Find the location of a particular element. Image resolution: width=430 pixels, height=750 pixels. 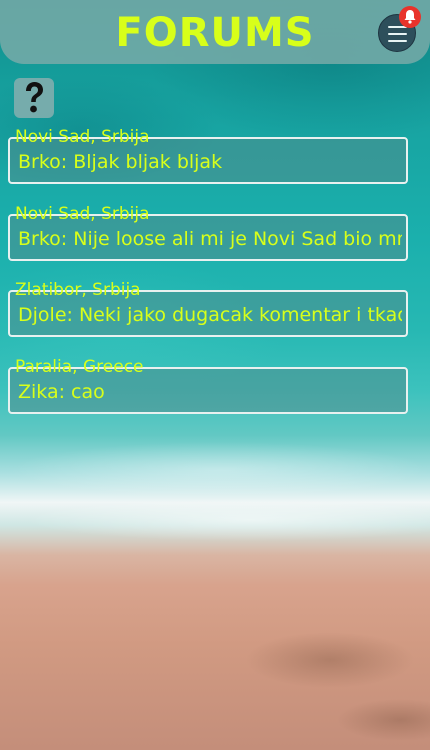

notification-button is located at coordinates (410, 17).